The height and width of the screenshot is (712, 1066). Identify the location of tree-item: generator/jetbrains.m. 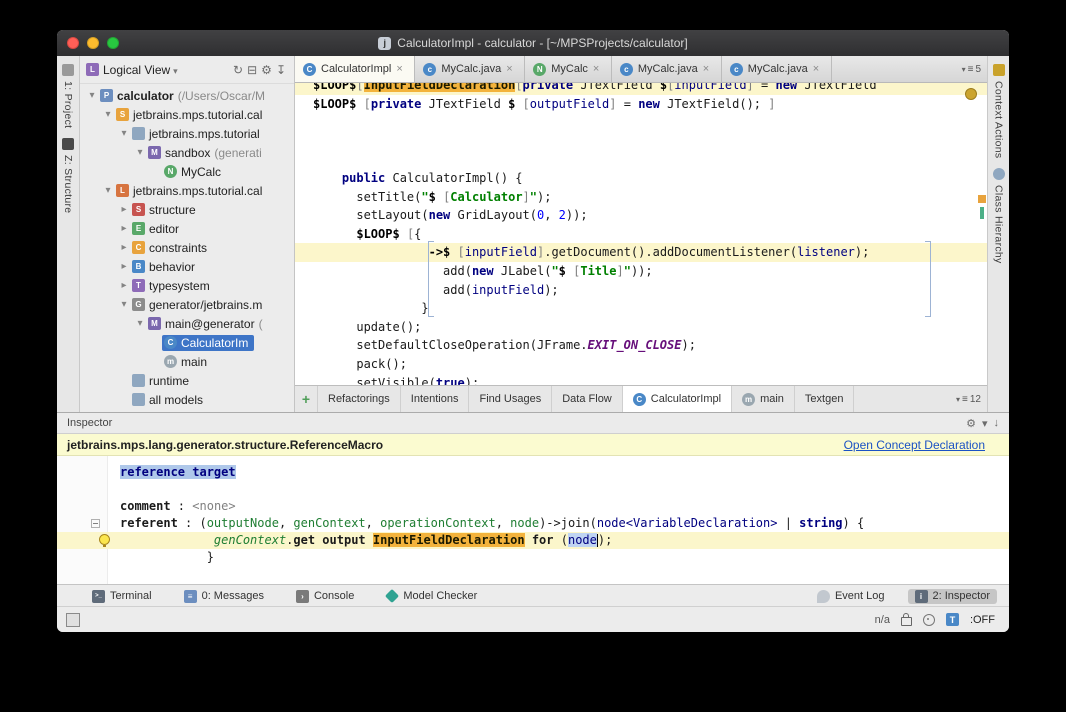
(187, 304).